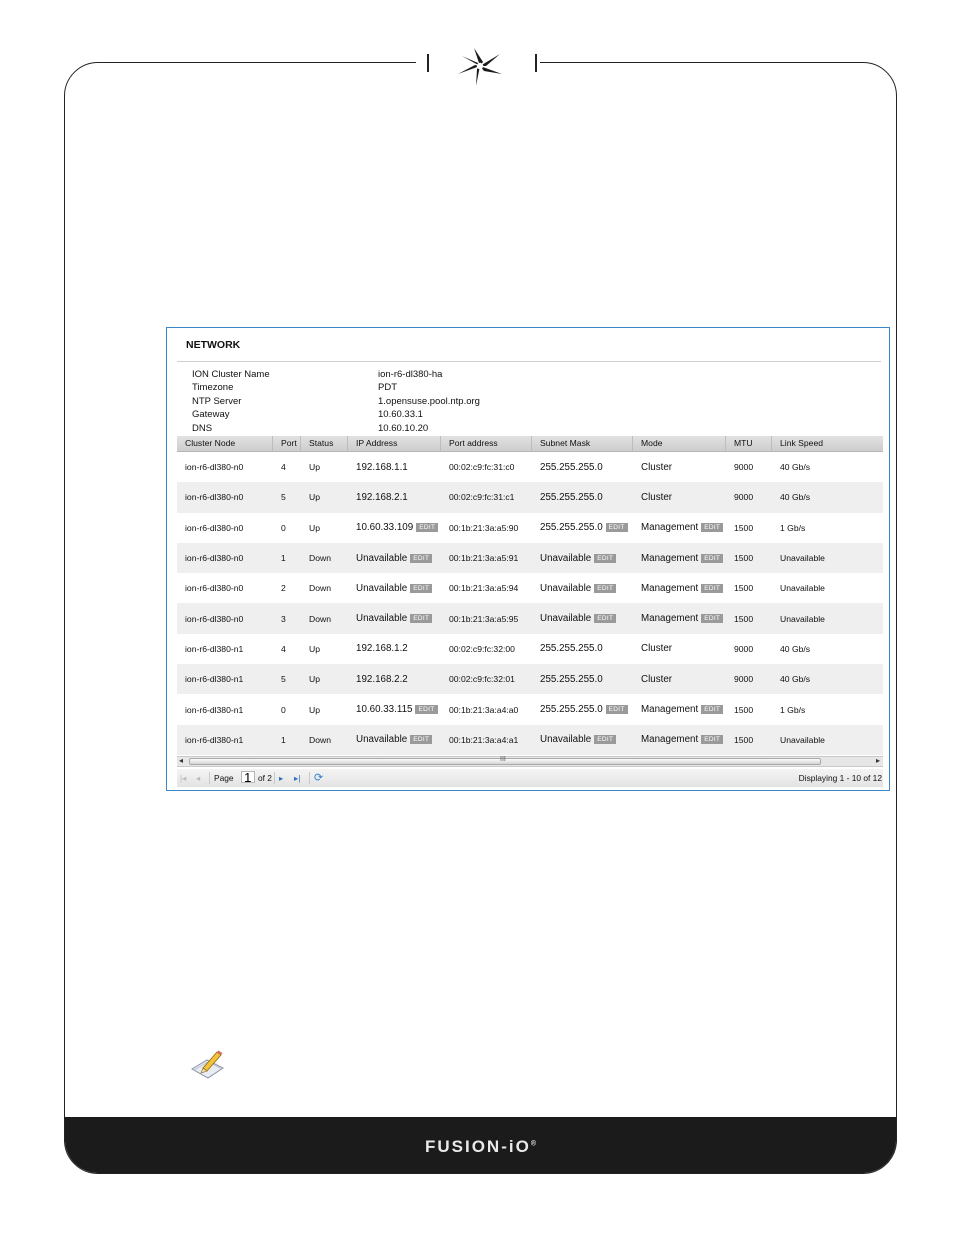 The height and width of the screenshot is (1235, 954). What do you see at coordinates (202, 428) in the screenshot?
I see `info-label: DNS` at bounding box center [202, 428].